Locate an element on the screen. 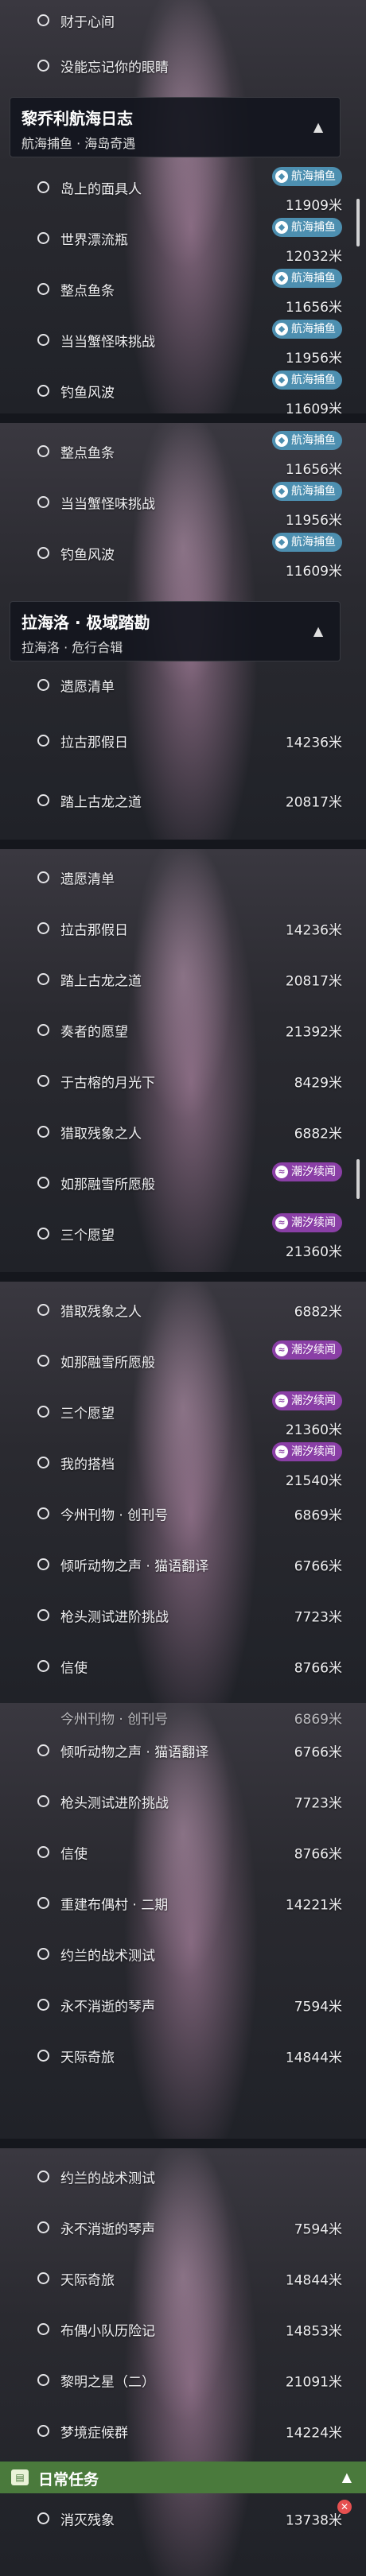  quest-row: 奏者的愿望 21392米 is located at coordinates (183, 1030).